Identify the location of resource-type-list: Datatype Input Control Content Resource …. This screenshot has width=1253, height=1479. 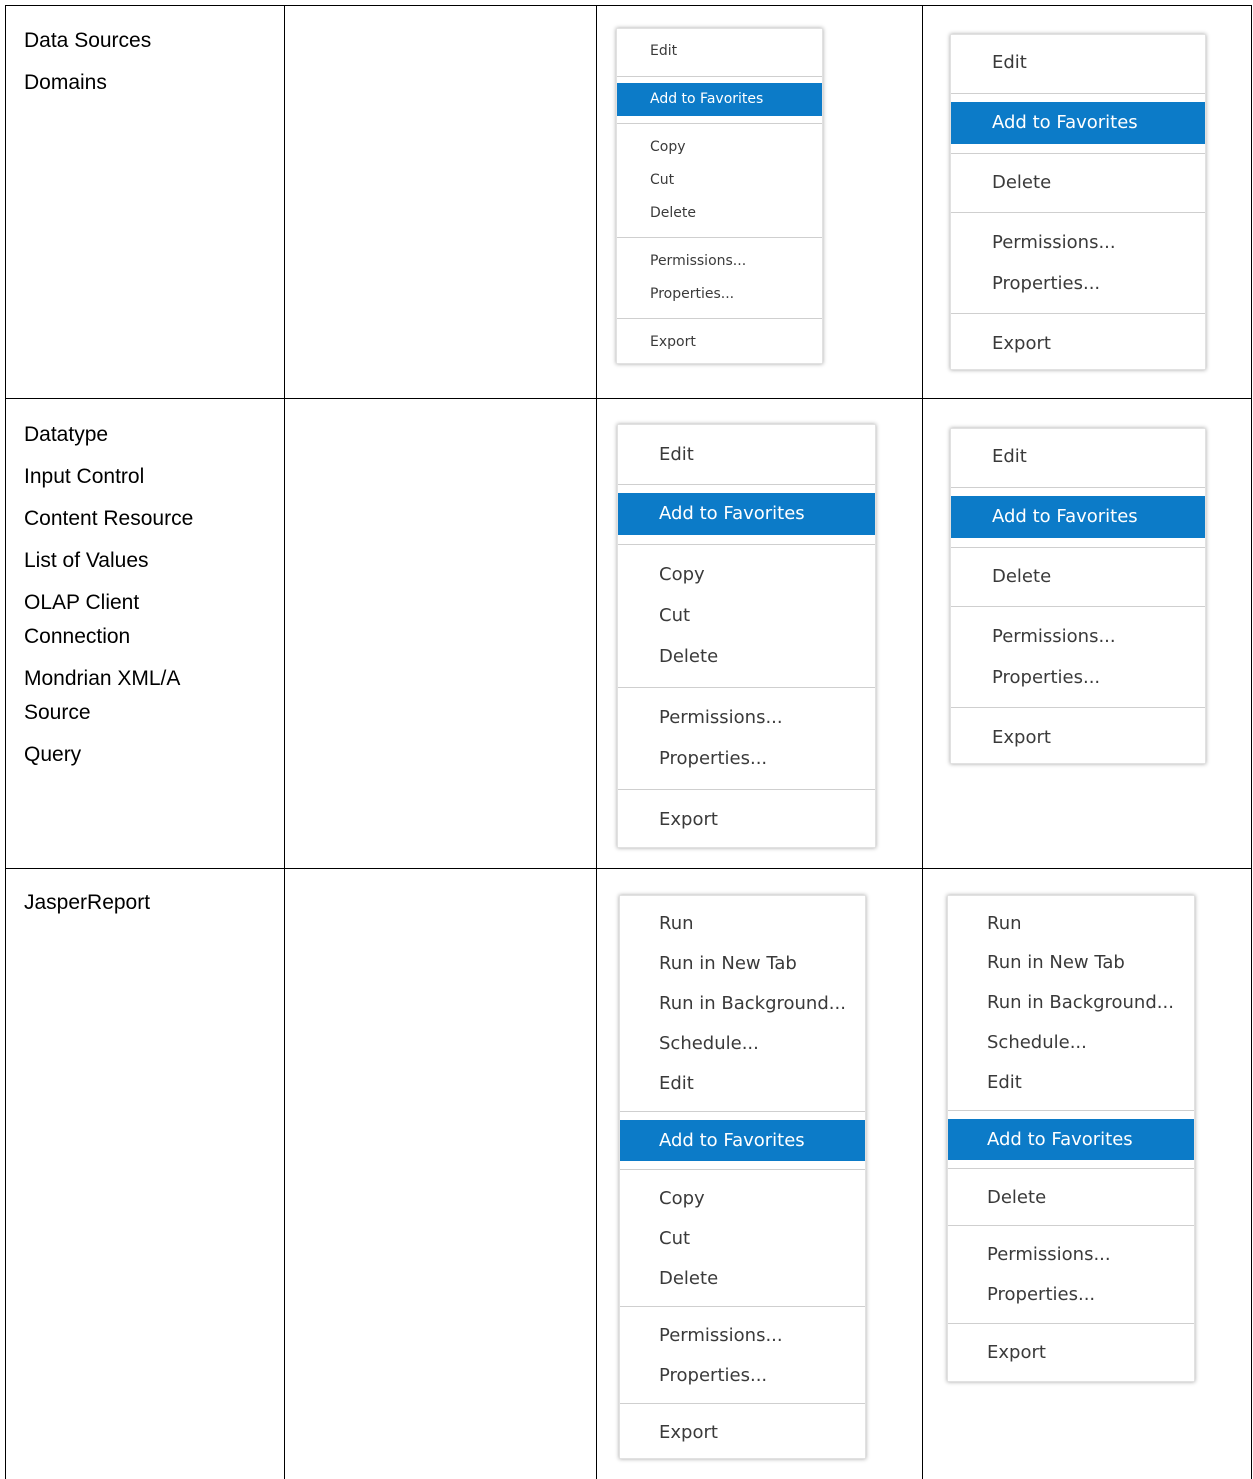
(144, 599).